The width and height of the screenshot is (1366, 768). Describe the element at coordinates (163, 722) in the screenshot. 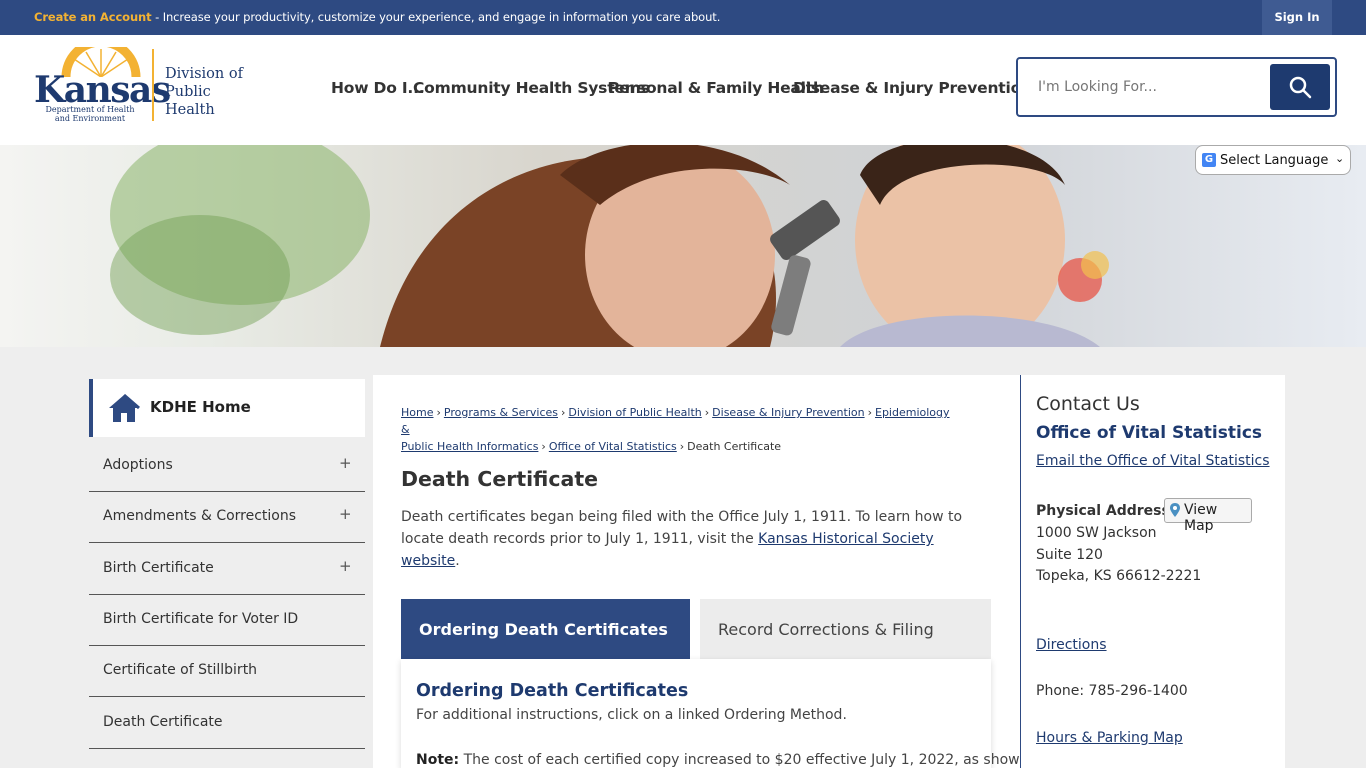

I see `sidebar-item-label: Death Certificate` at that location.